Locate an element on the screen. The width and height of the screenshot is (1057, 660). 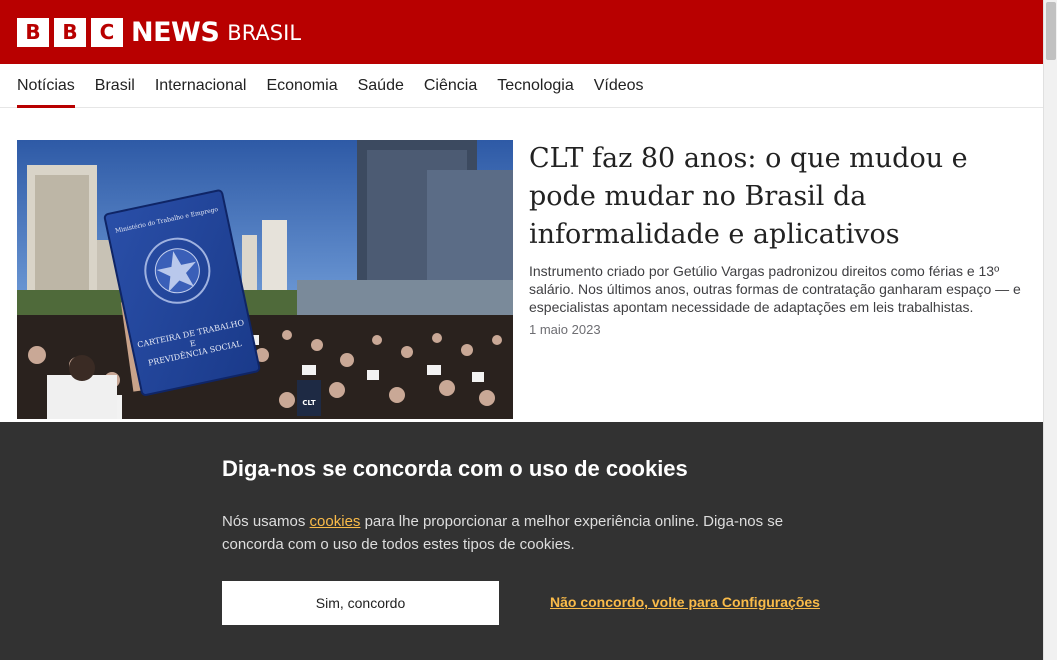
nav-item-tecnologia: Tecnologia is located at coordinates (535, 86).